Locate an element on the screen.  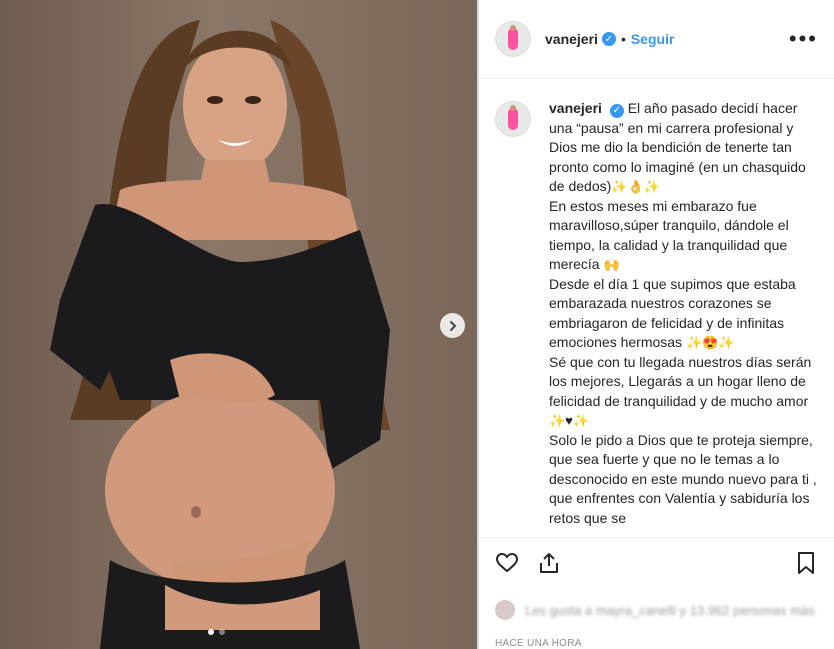
more-options-icon: ••• is located at coordinates (803, 39).